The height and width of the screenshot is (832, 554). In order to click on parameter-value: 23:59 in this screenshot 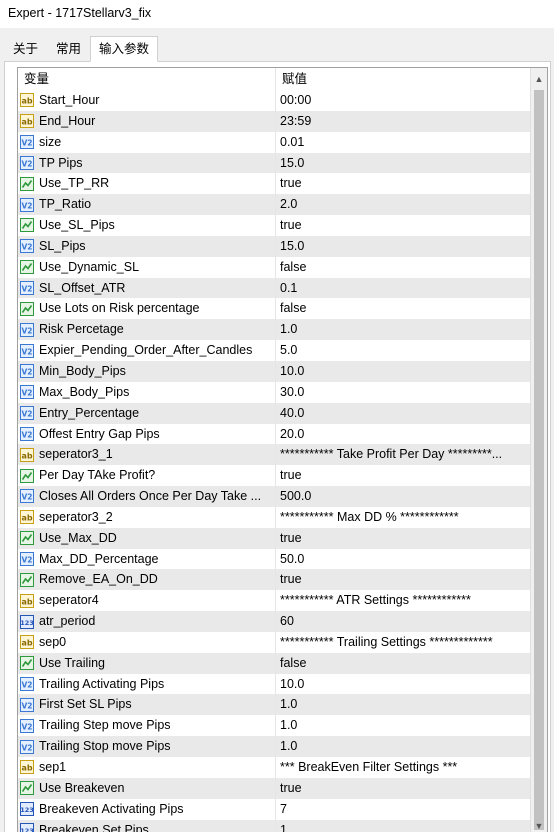, I will do `click(404, 121)`.